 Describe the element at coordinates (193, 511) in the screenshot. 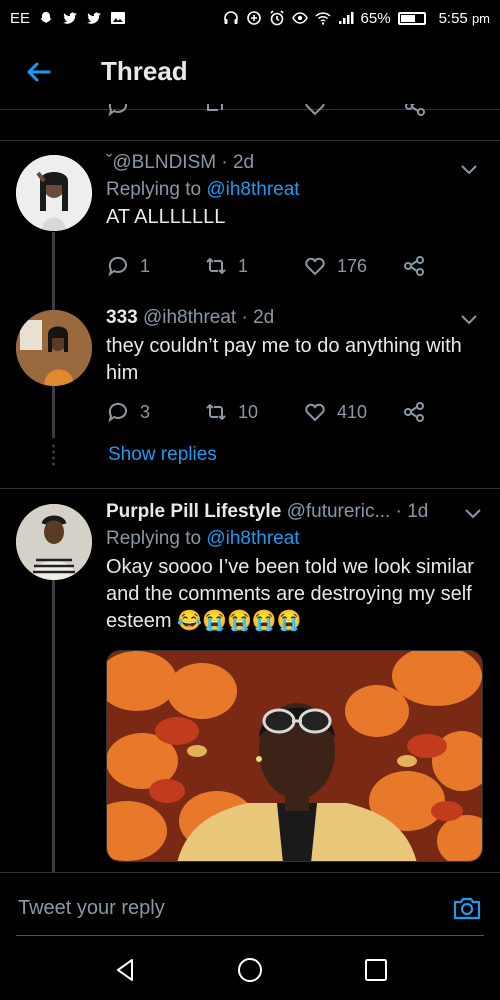

I see `tweet-display-name: Purple Pill Lifestyle` at that location.